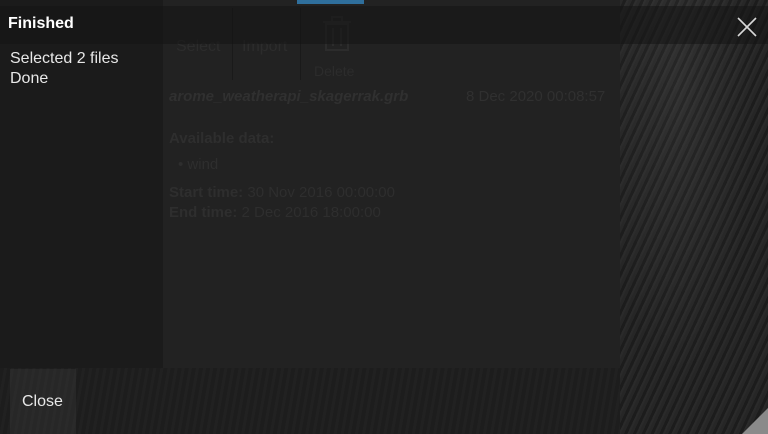 Image resolution: width=768 pixels, height=434 pixels. I want to click on close-button: Close, so click(43, 401).